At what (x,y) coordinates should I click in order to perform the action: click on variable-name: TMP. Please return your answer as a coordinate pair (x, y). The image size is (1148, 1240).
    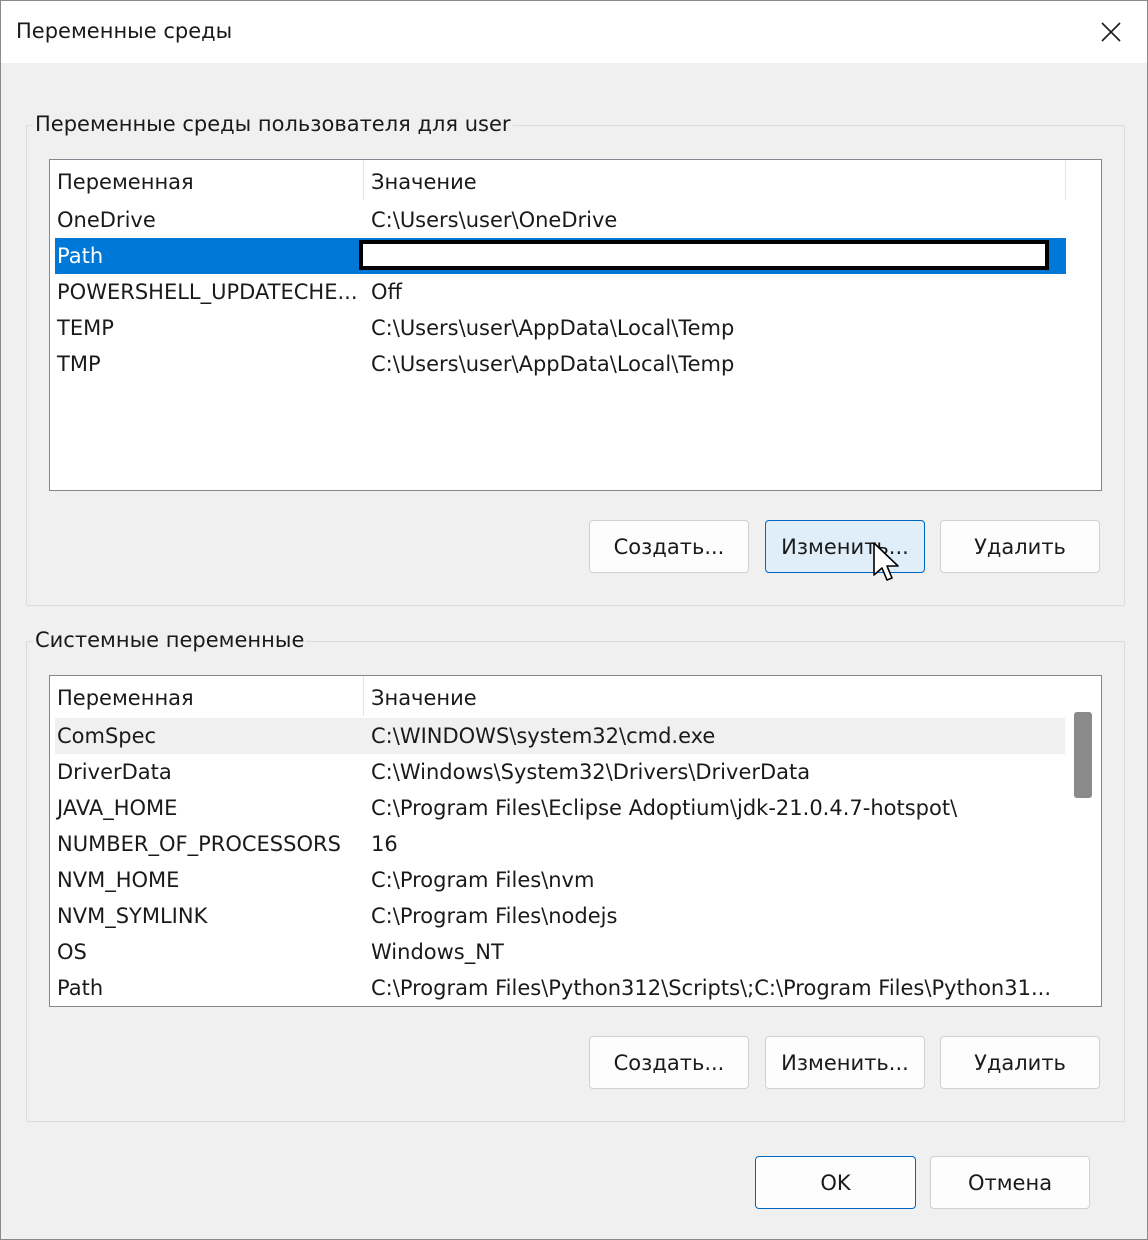
    Looking at the image, I should click on (79, 364).